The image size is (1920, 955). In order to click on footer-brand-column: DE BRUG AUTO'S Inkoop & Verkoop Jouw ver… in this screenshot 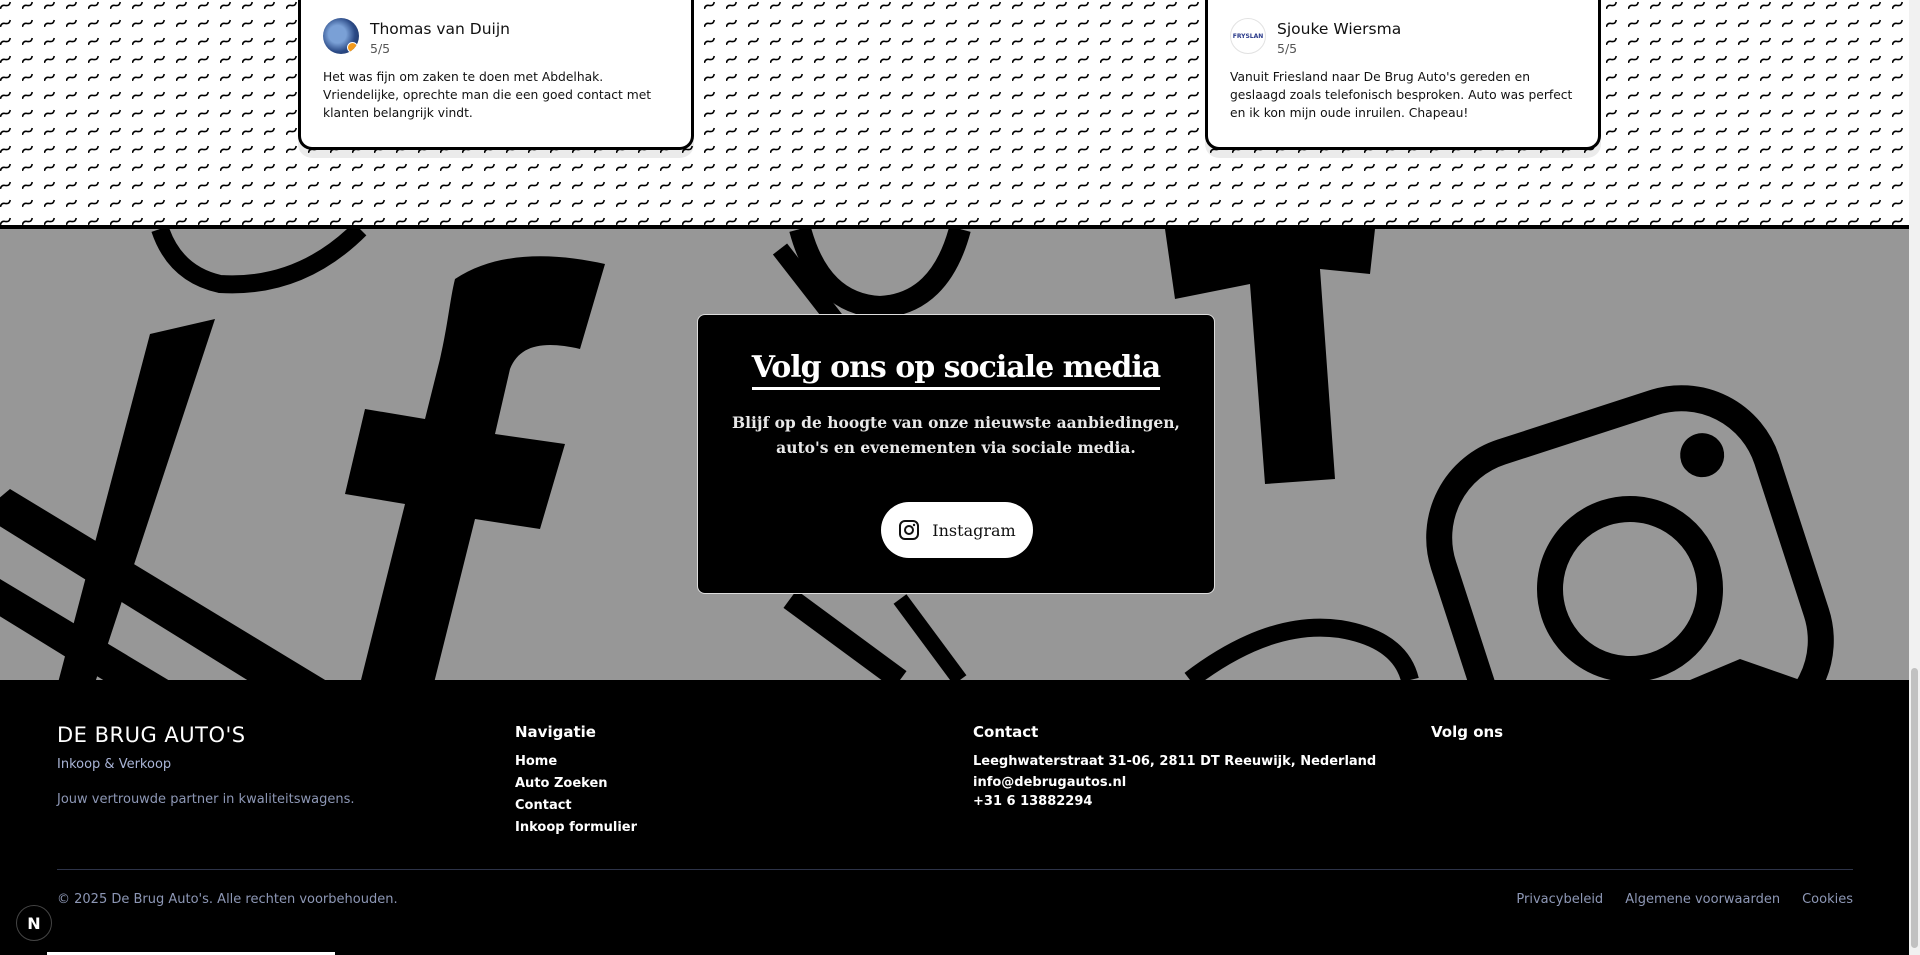, I will do `click(205, 765)`.